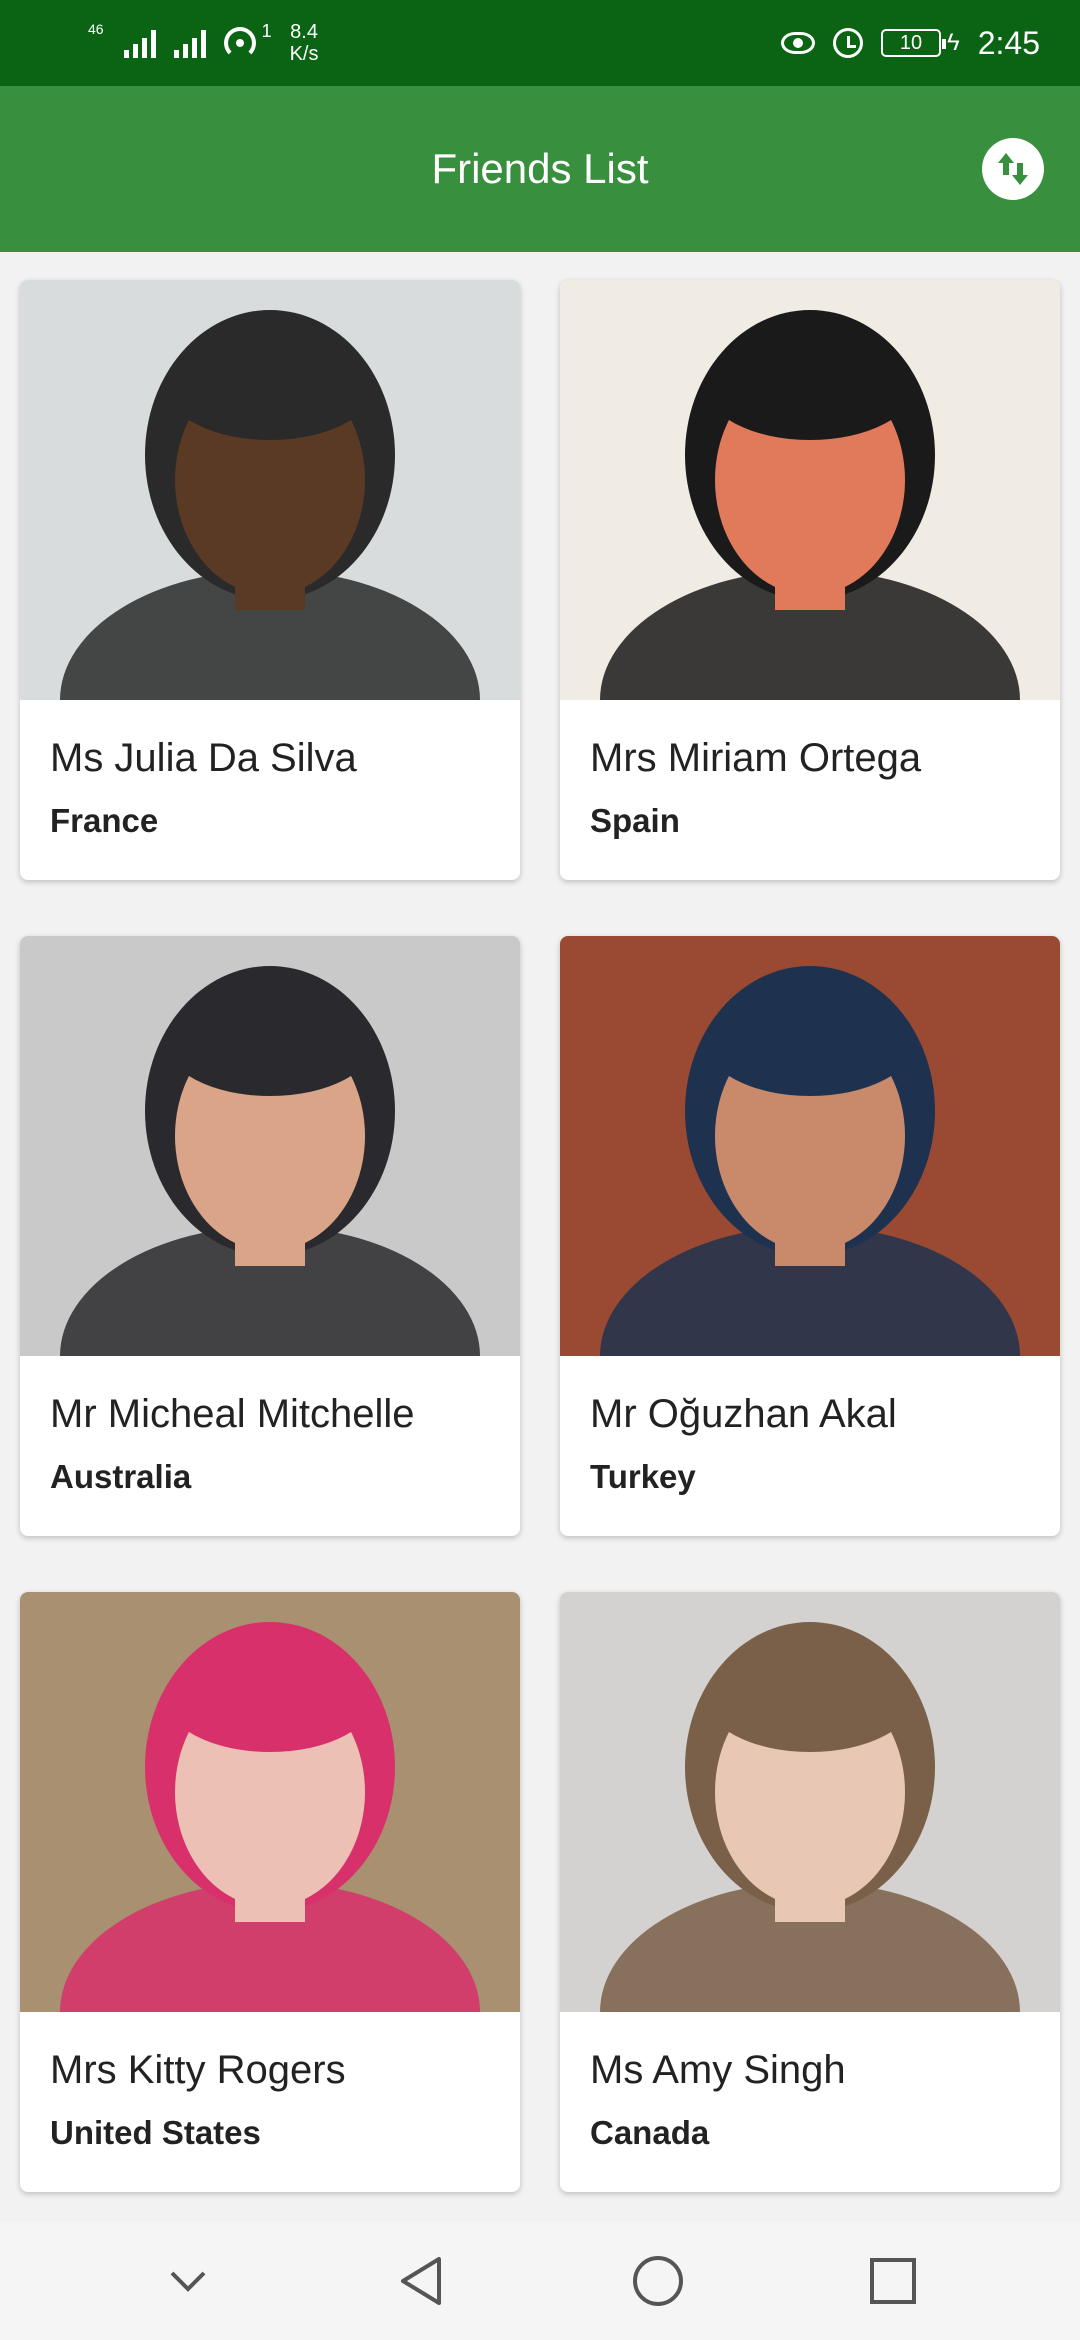 Image resolution: width=1080 pixels, height=2340 pixels. What do you see at coordinates (848, 43) in the screenshot?
I see `alarm-icon` at bounding box center [848, 43].